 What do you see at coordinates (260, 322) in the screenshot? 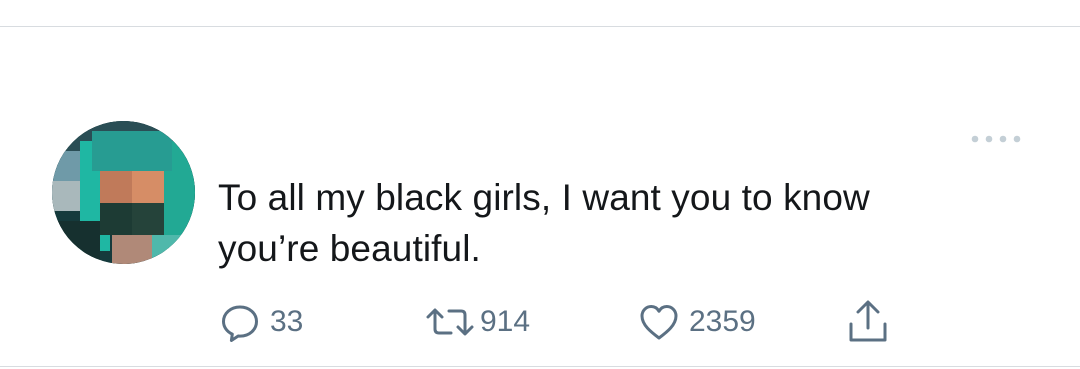
I see `reply-button: 33` at bounding box center [260, 322].